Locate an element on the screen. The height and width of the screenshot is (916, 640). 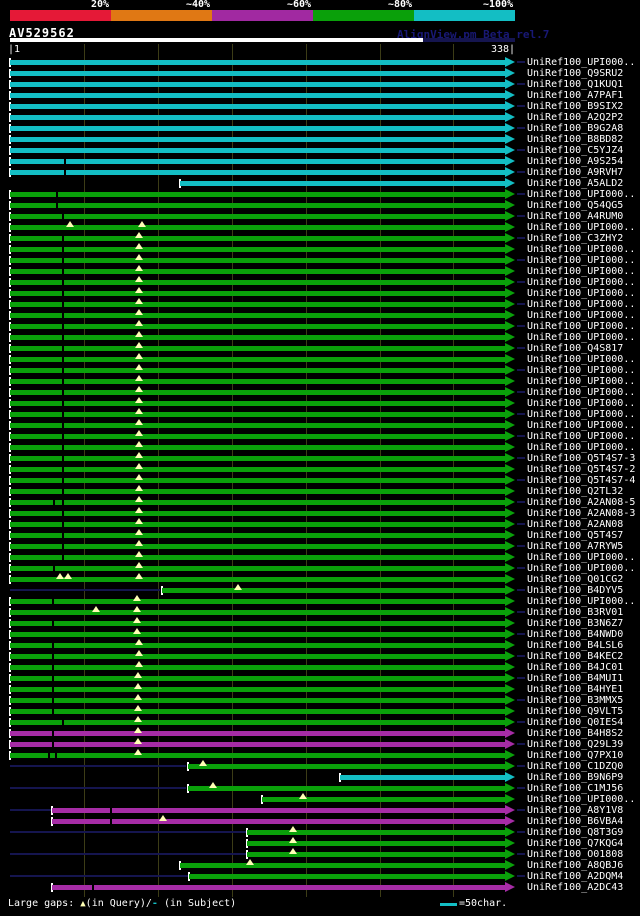
hit-label: UniRef100_O01808 is located at coordinates (575, 854).